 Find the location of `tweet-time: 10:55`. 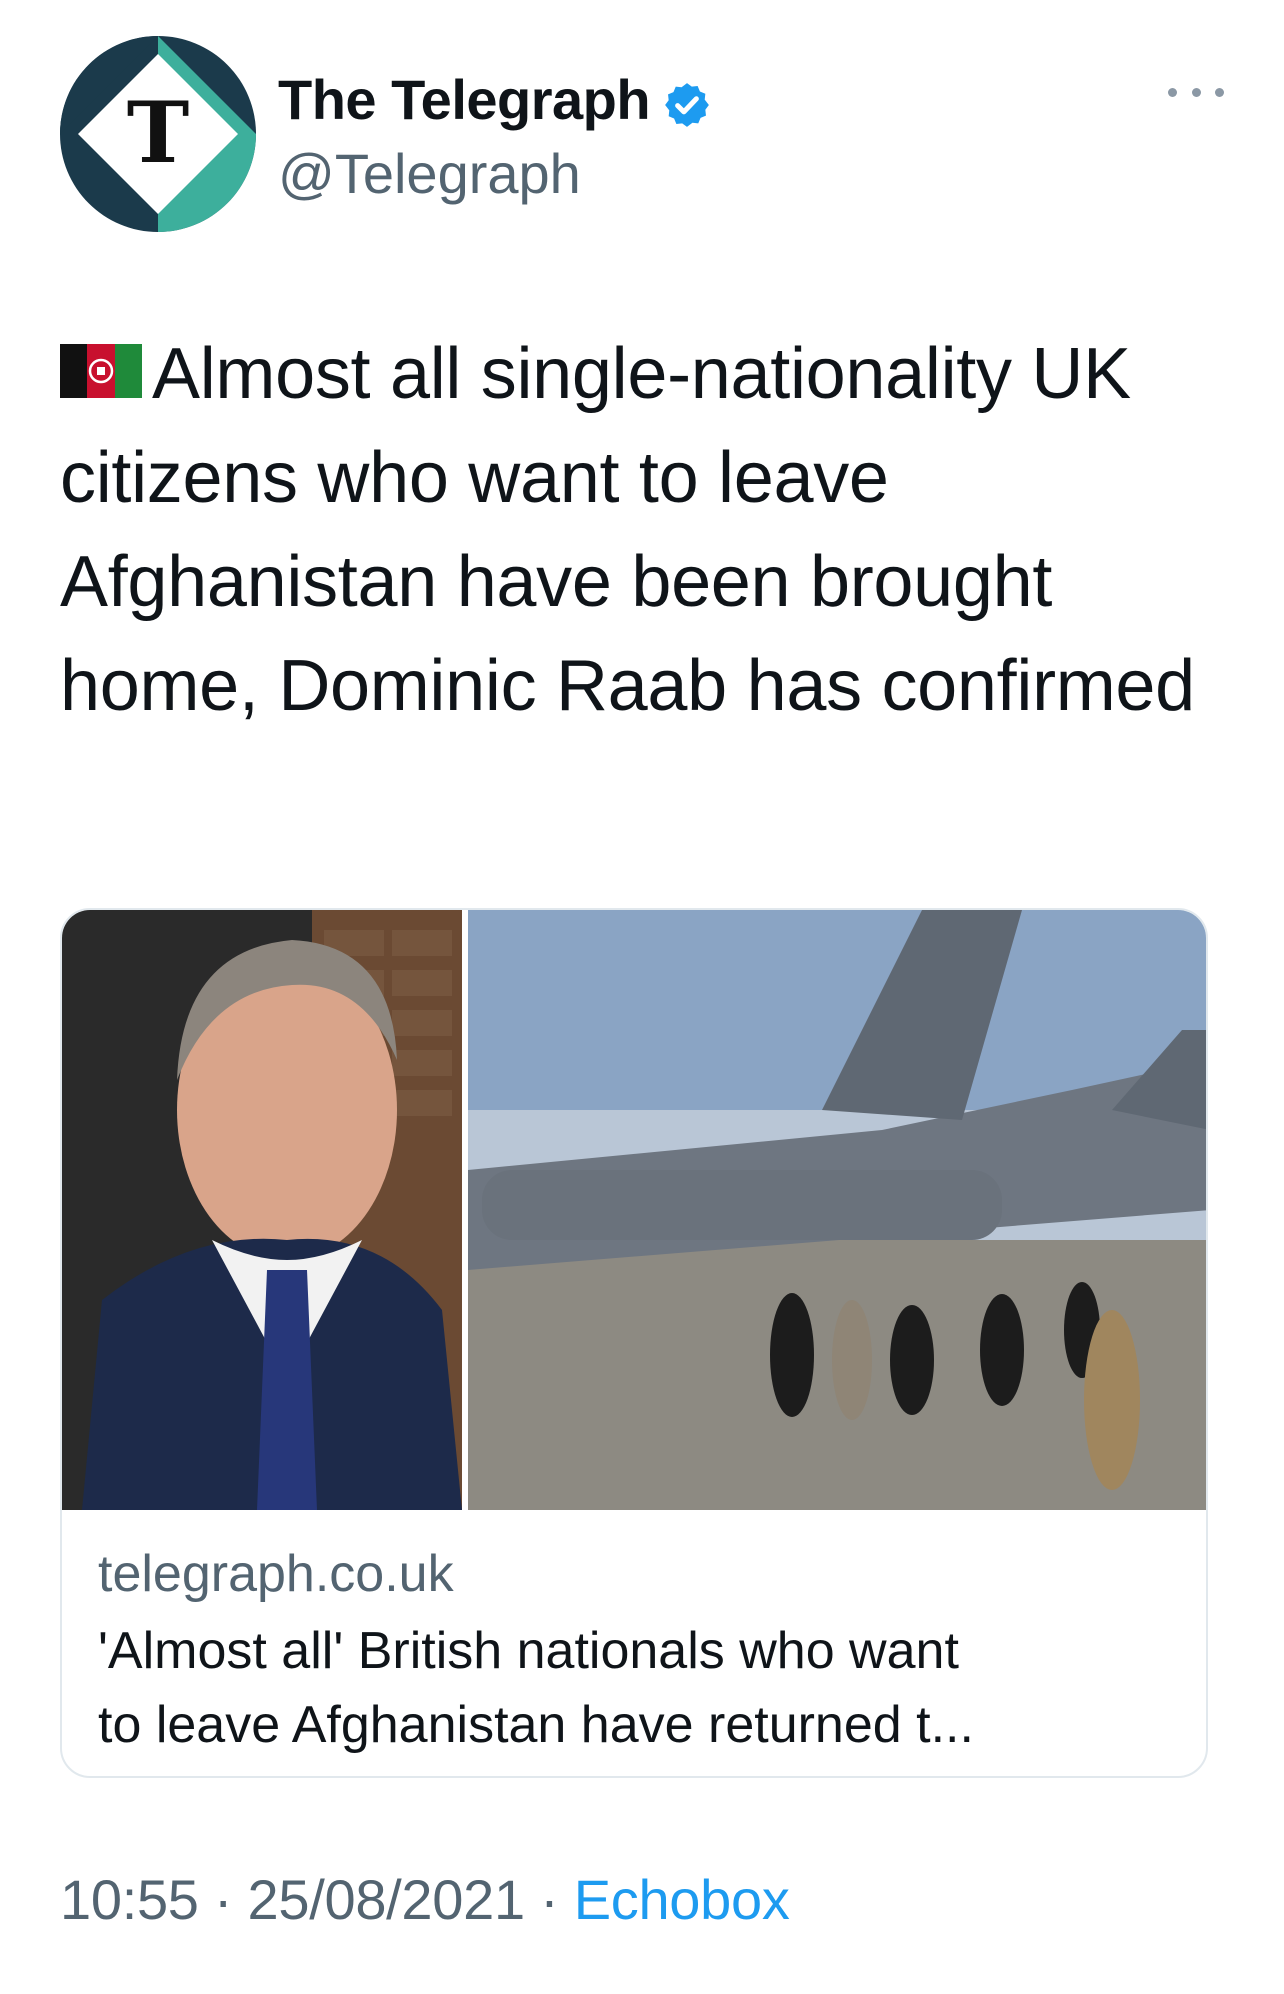

tweet-time: 10:55 is located at coordinates (129, 1899).